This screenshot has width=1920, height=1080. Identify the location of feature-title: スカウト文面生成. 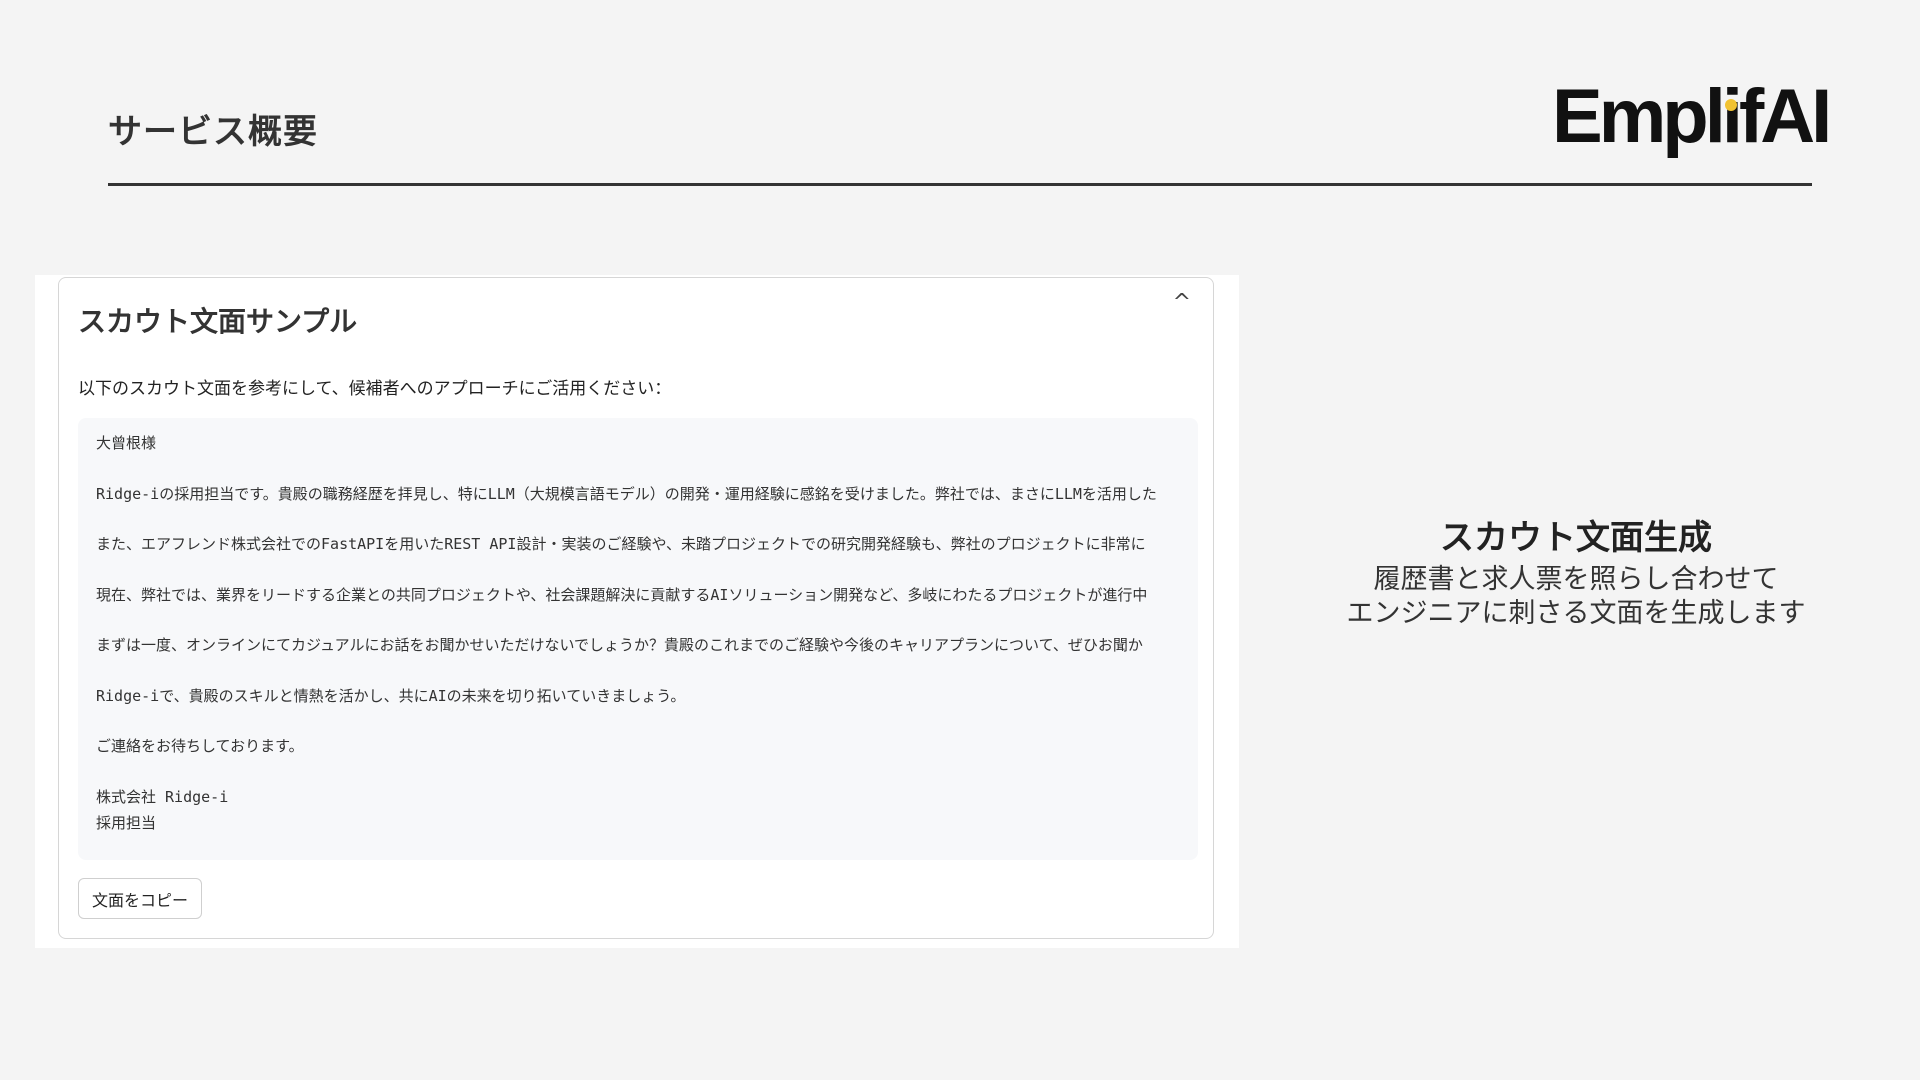
(1576, 538).